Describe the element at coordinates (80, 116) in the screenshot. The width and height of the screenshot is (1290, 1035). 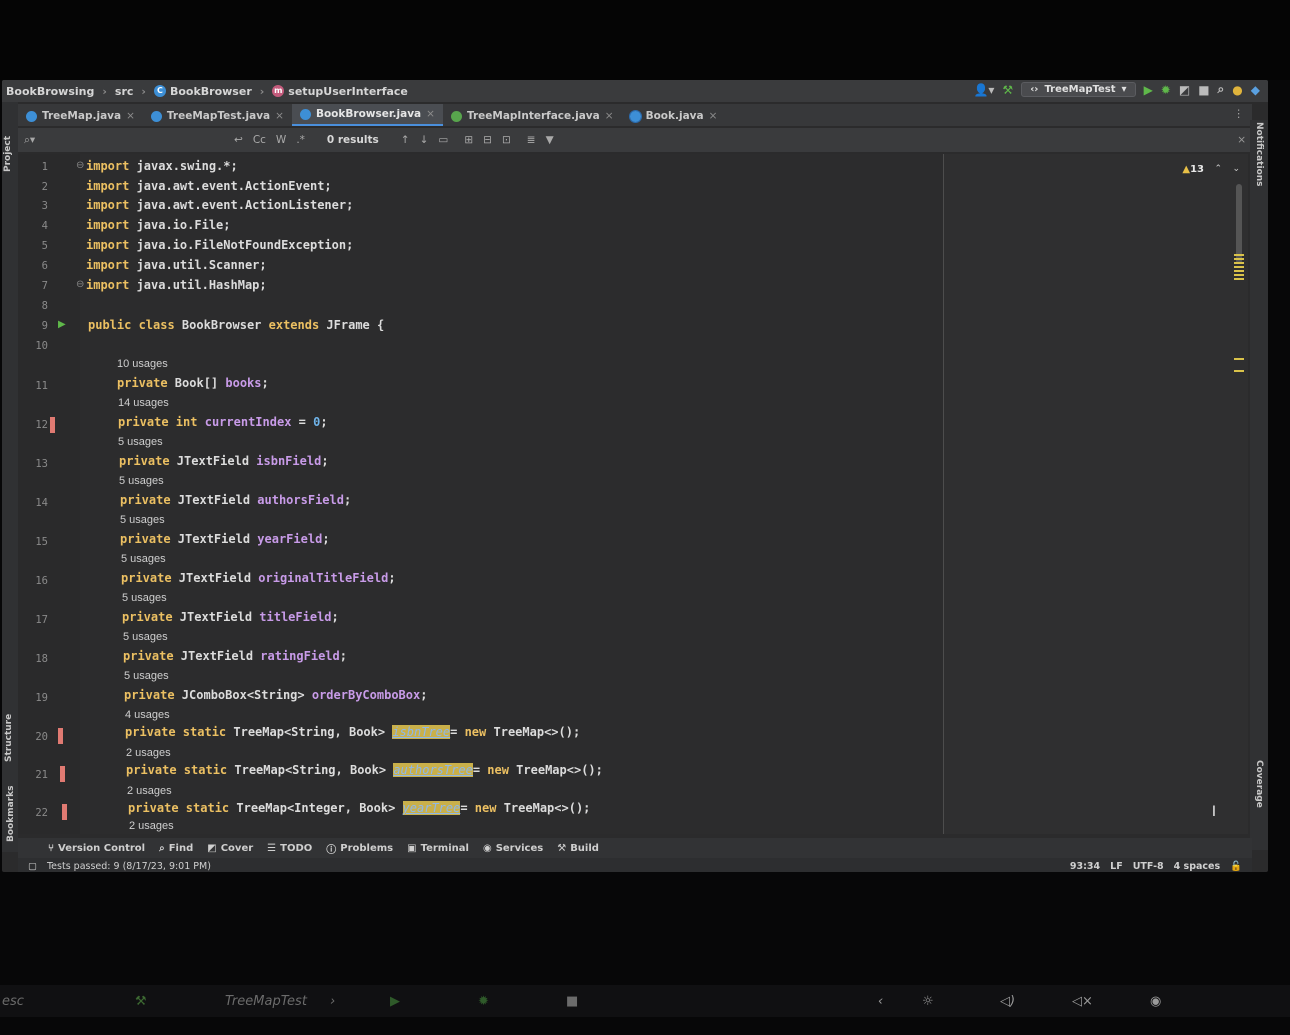
I see `tab-treemap: TreeMap.java ×` at that location.